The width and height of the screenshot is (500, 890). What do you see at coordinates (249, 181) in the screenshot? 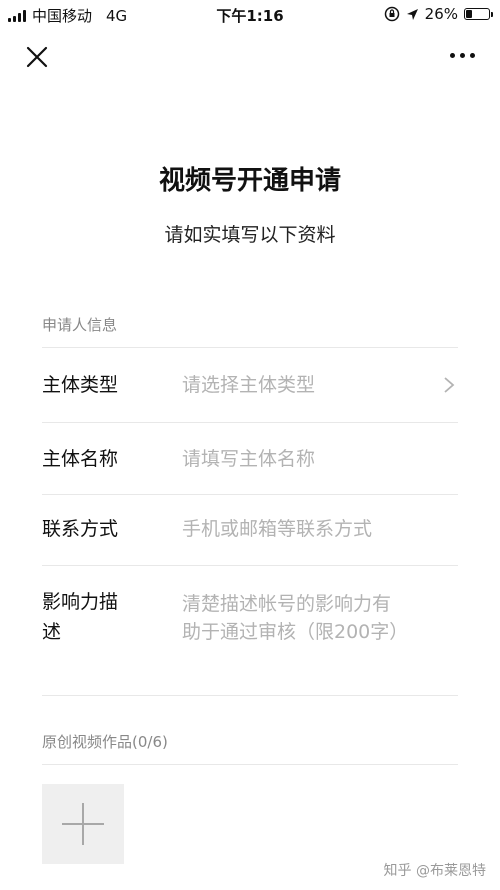
I see `page-title: 视频号开通申请` at bounding box center [249, 181].